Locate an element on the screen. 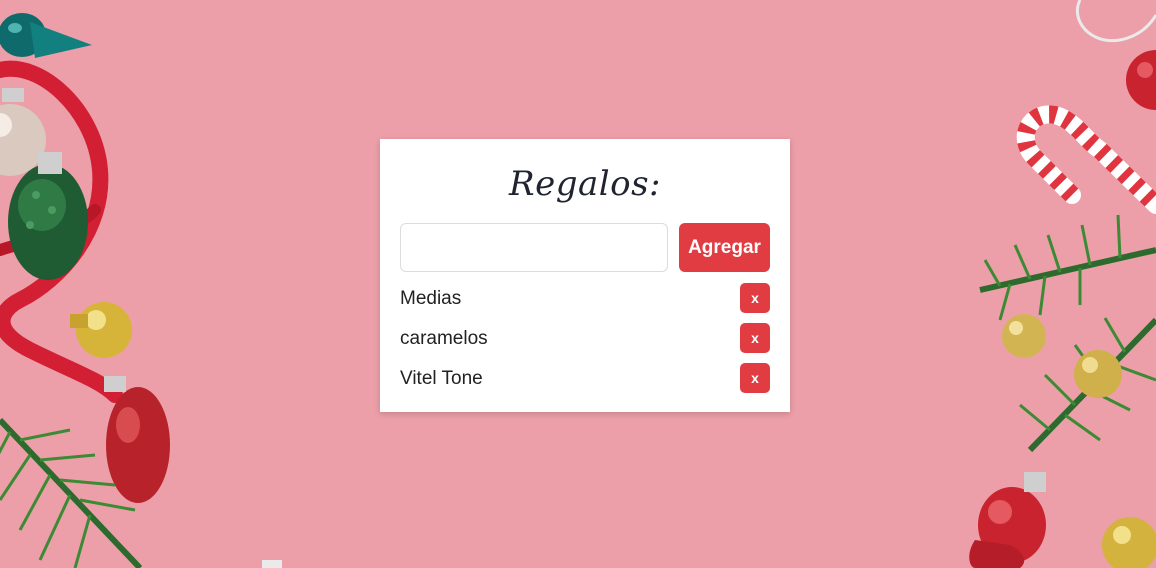  gift-name: caramelos is located at coordinates (444, 338).